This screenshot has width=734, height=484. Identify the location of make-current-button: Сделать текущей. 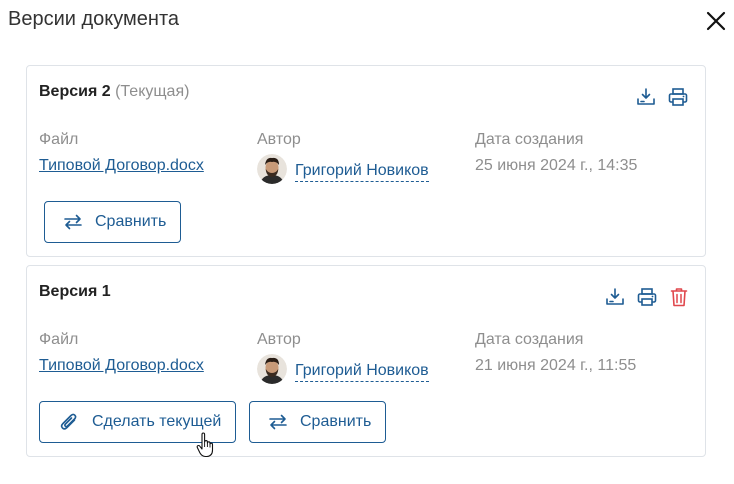
(138, 422).